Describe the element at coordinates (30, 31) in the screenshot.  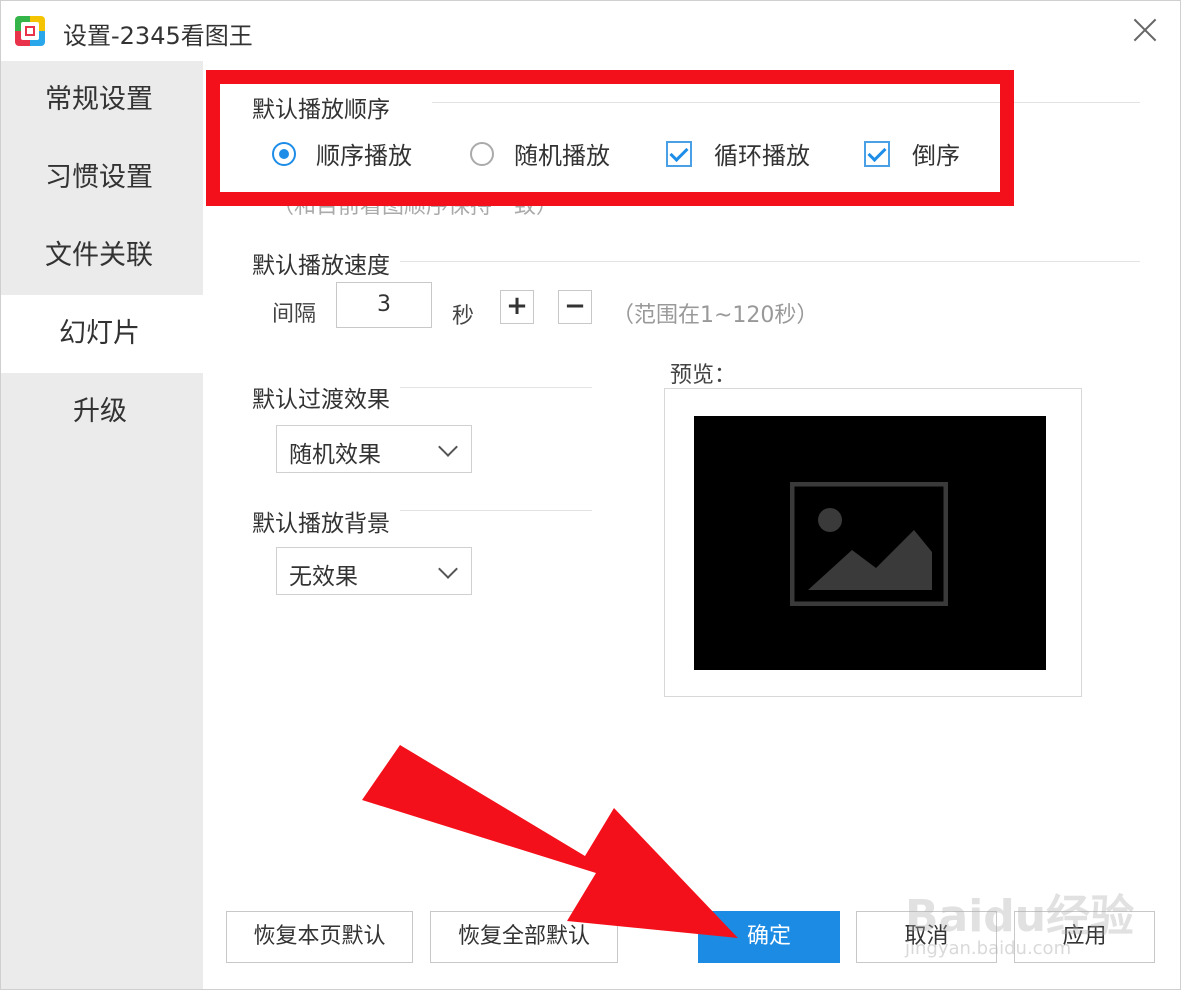
I see `app-logo-icon` at that location.